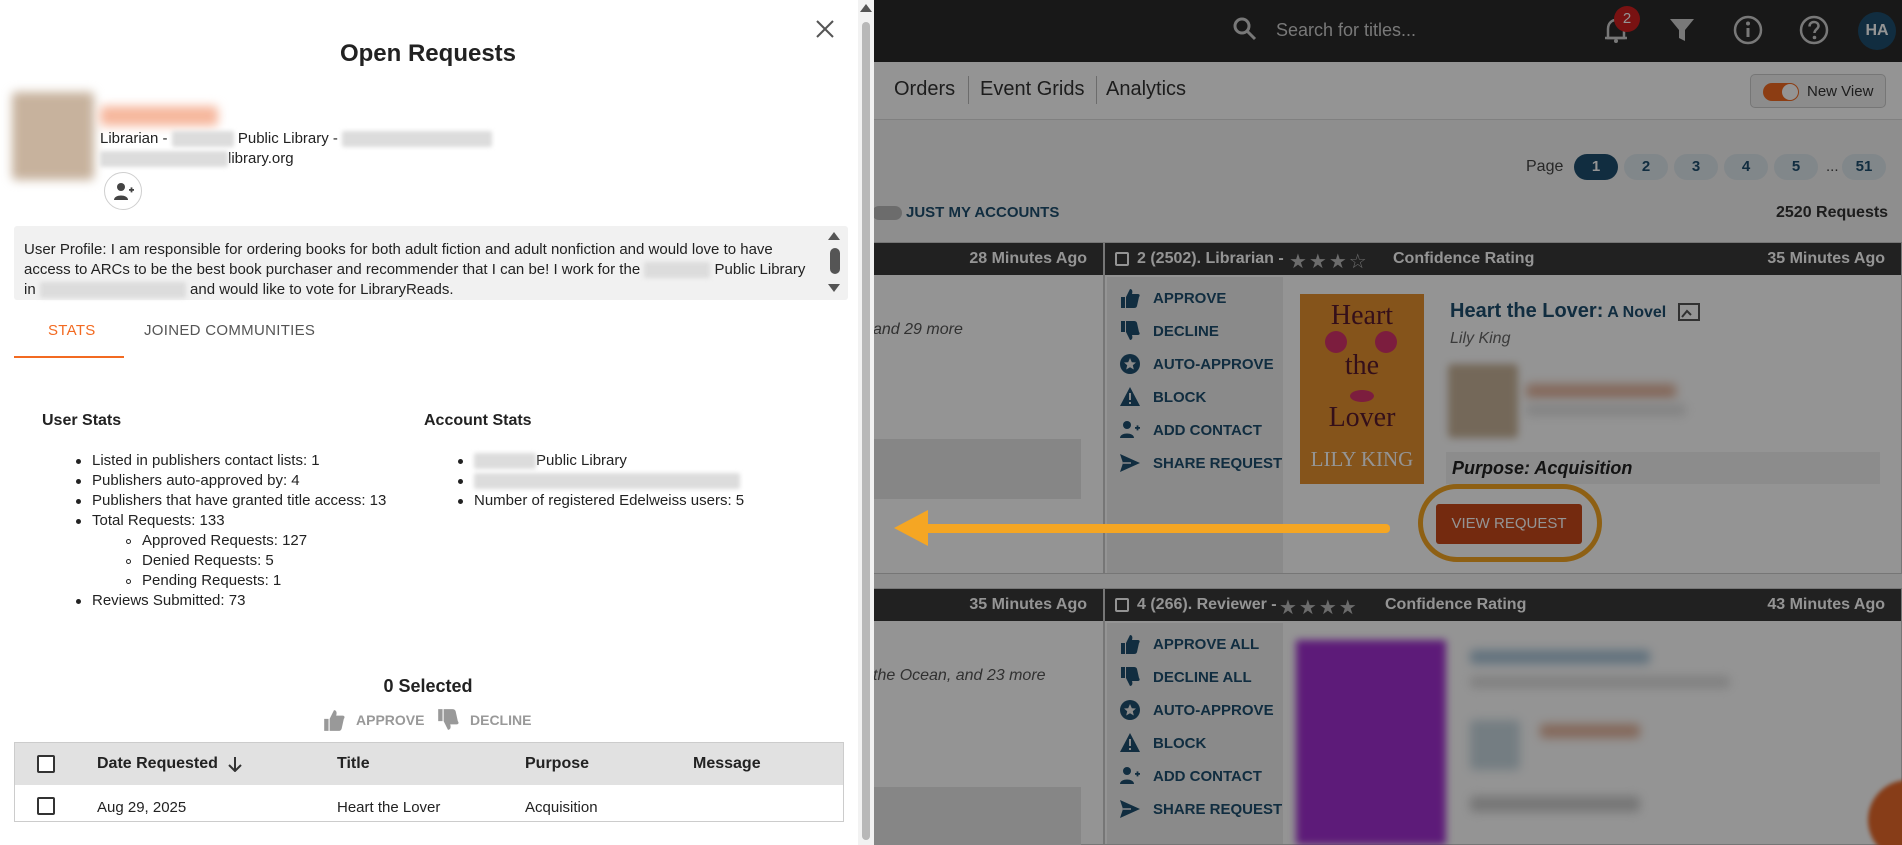 The height and width of the screenshot is (845, 1902). I want to click on scroll-down-icon, so click(834, 288).